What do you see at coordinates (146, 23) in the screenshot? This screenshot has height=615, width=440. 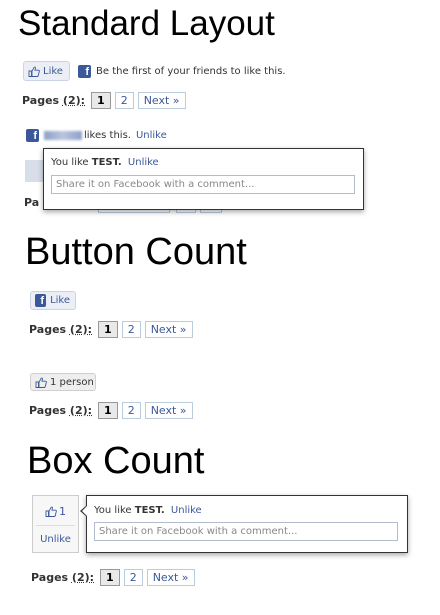 I see `standard-layout-heading: Standard Layout` at bounding box center [146, 23].